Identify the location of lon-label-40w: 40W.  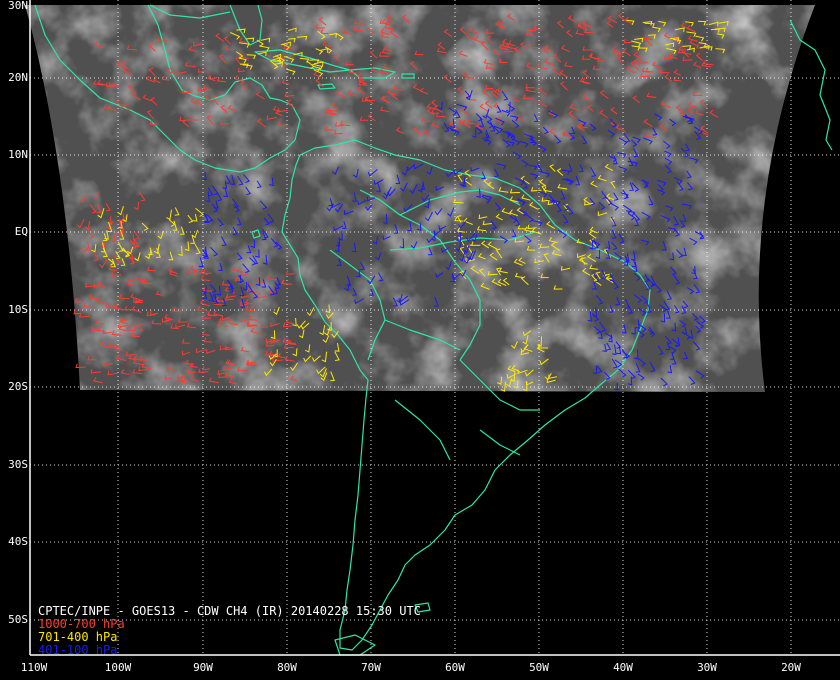
(623, 667).